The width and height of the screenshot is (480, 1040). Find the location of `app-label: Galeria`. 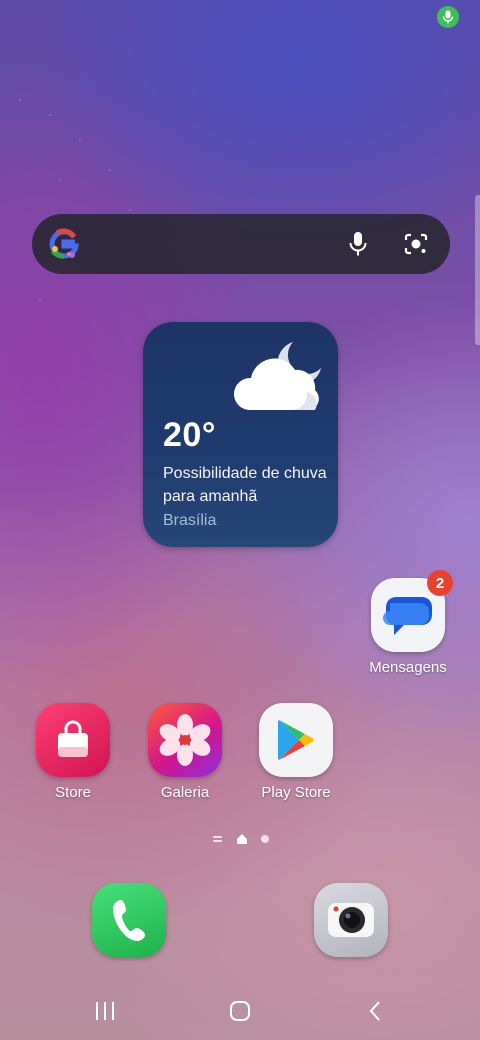

app-label: Galeria is located at coordinates (185, 792).